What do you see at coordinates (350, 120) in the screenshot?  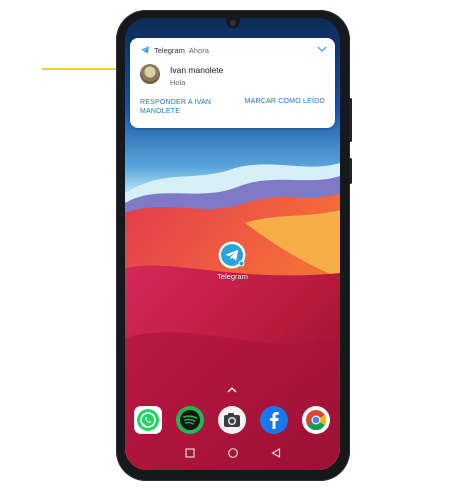 I see `volume-button` at bounding box center [350, 120].